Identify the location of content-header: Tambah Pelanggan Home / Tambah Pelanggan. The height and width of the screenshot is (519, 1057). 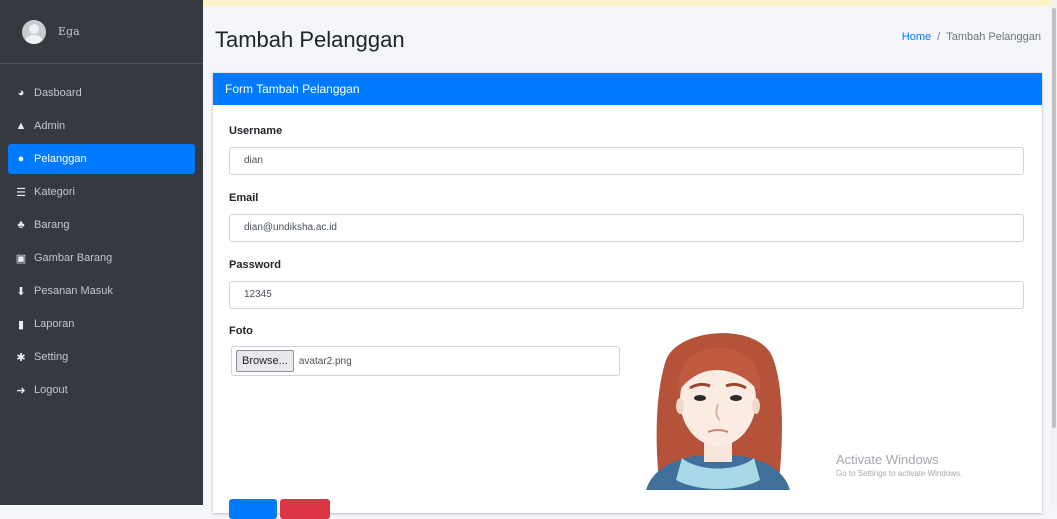
(630, 32).